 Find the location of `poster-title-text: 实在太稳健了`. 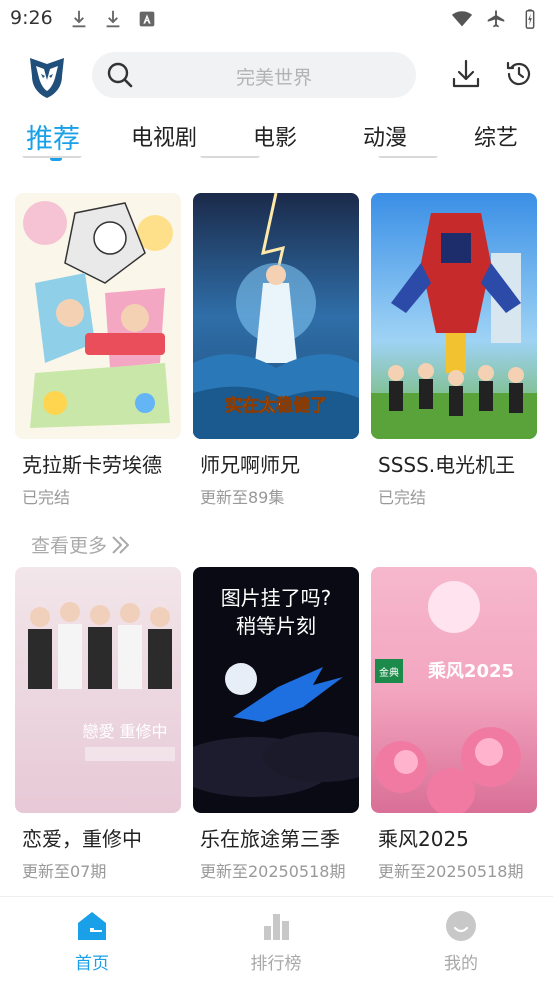

poster-title-text: 实在太稳健了 is located at coordinates (276, 405).